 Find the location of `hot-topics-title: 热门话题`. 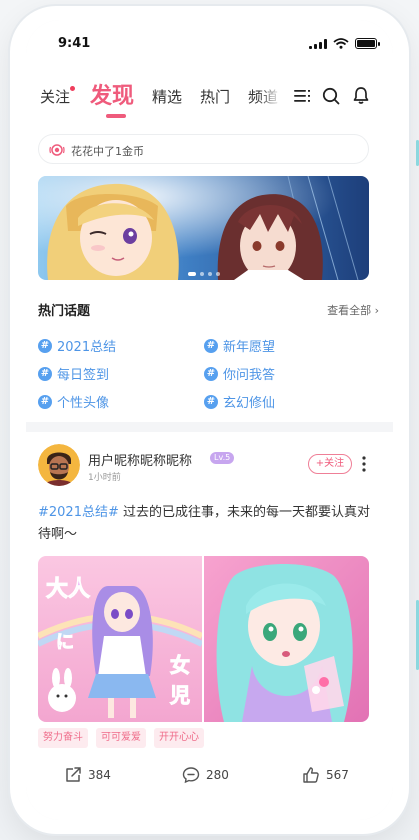

hot-topics-title: 热门话题 is located at coordinates (64, 311).